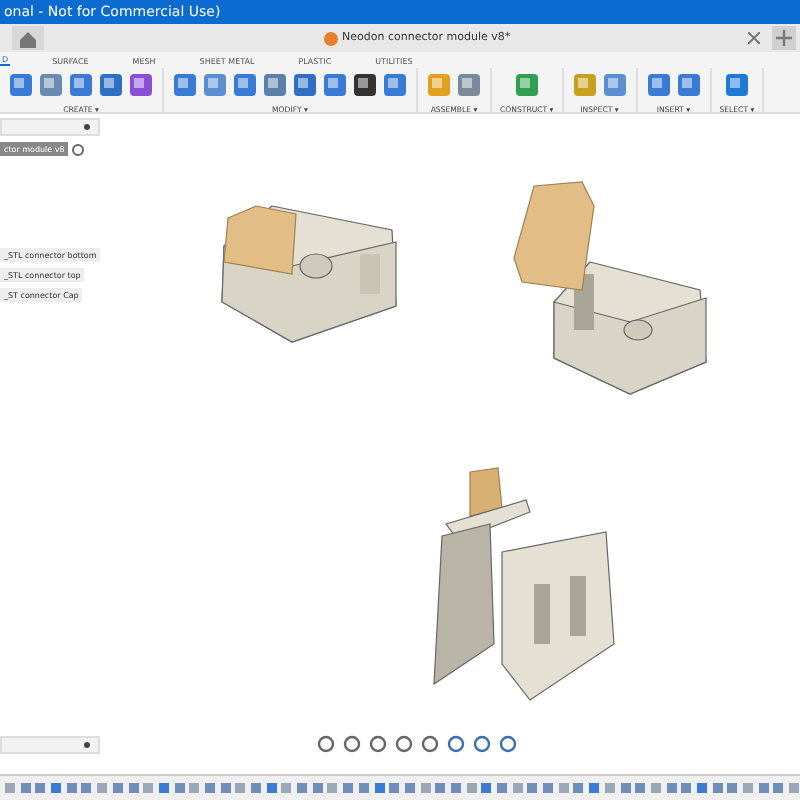 The image size is (800, 800). What do you see at coordinates (28, 38) in the screenshot?
I see `home-icon` at bounding box center [28, 38].